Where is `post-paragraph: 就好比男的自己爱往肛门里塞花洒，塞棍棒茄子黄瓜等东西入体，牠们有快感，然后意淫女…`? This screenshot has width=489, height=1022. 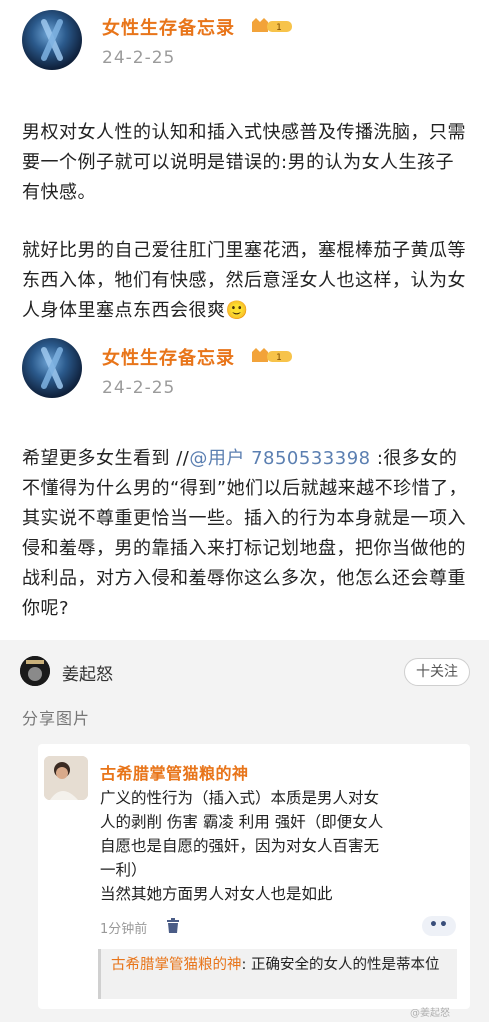 post-paragraph: 就好比男的自己爱往肛门里塞花洒，塞棍棒茄子黄瓜等东西入体，牠们有快感，然后意淫女… is located at coordinates (244, 280).